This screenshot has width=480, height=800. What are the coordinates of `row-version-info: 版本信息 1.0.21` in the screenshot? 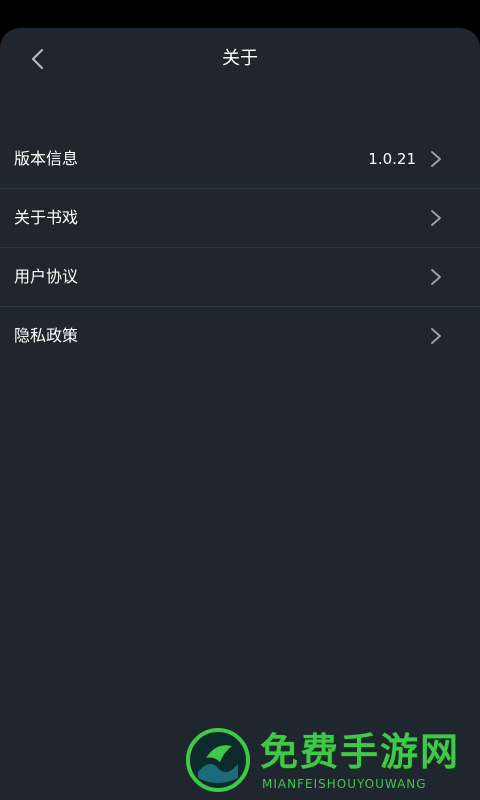 It's located at (240, 159).